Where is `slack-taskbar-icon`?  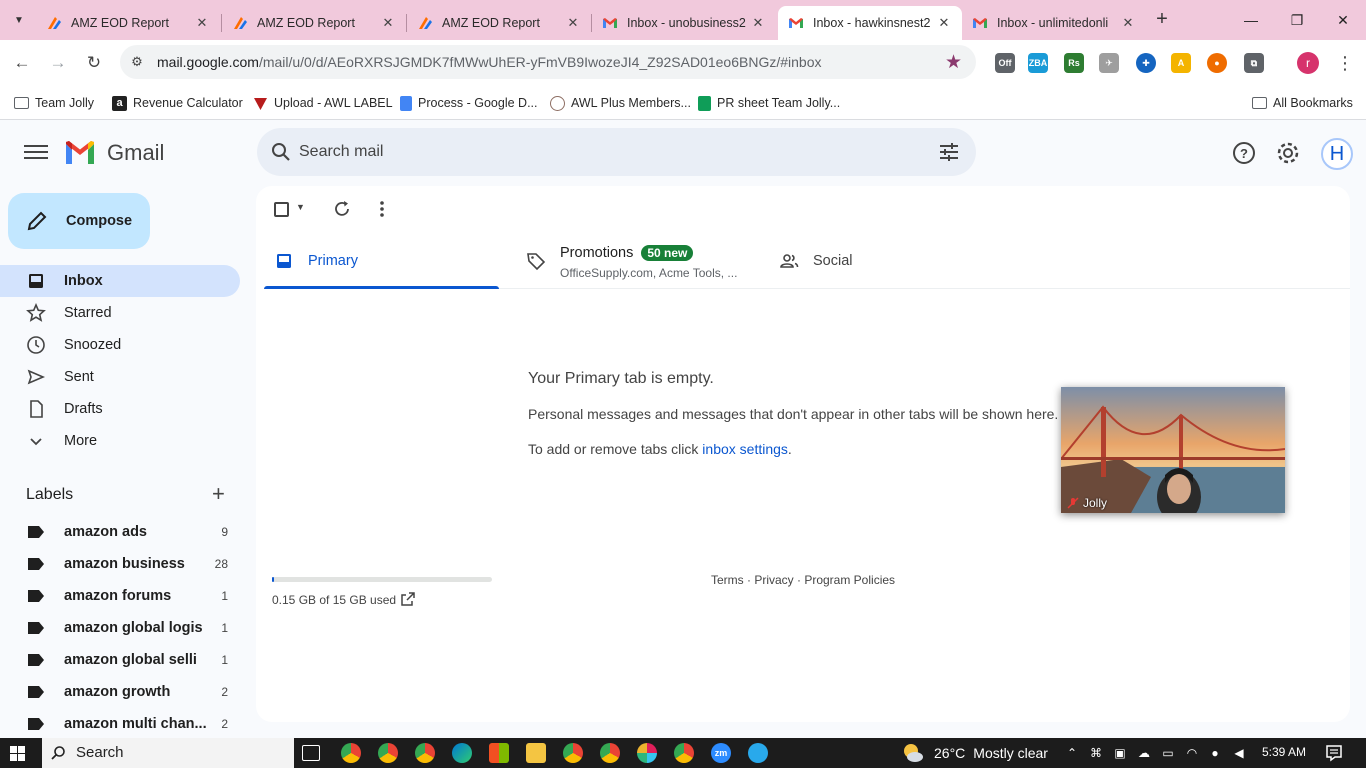
slack-taskbar-icon is located at coordinates (647, 753).